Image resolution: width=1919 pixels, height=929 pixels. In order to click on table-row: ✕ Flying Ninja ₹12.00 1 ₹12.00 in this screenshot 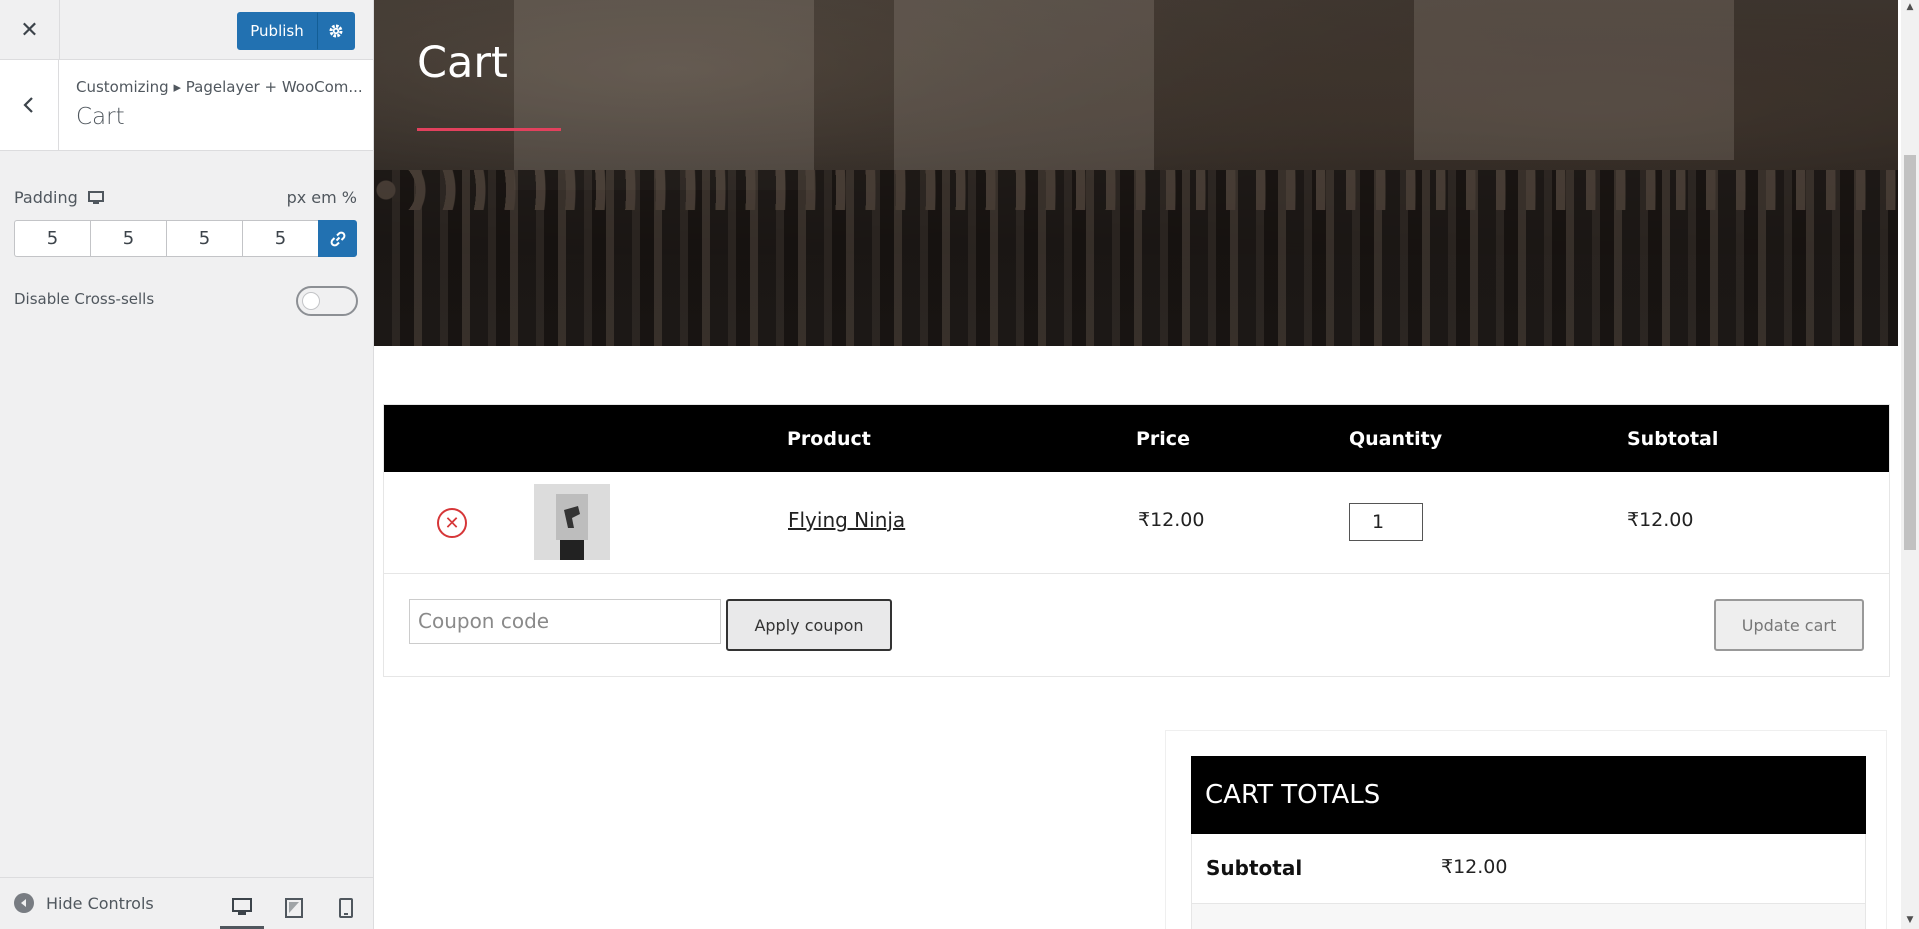, I will do `click(1136, 523)`.